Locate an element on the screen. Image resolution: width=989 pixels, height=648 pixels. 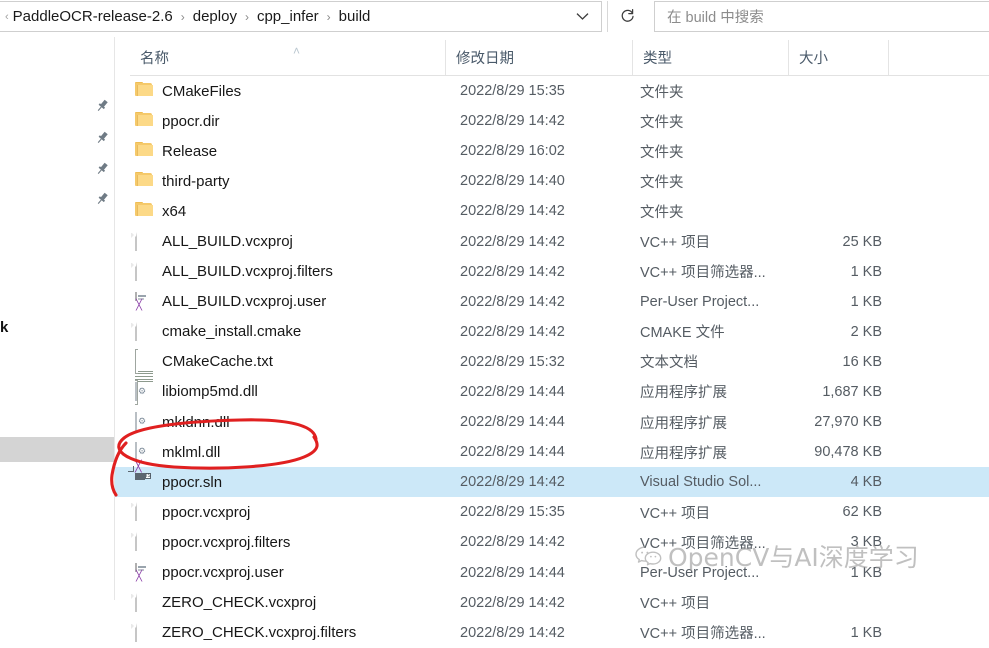
file-size-cell: 90,478 KB is located at coordinates (848, 452).